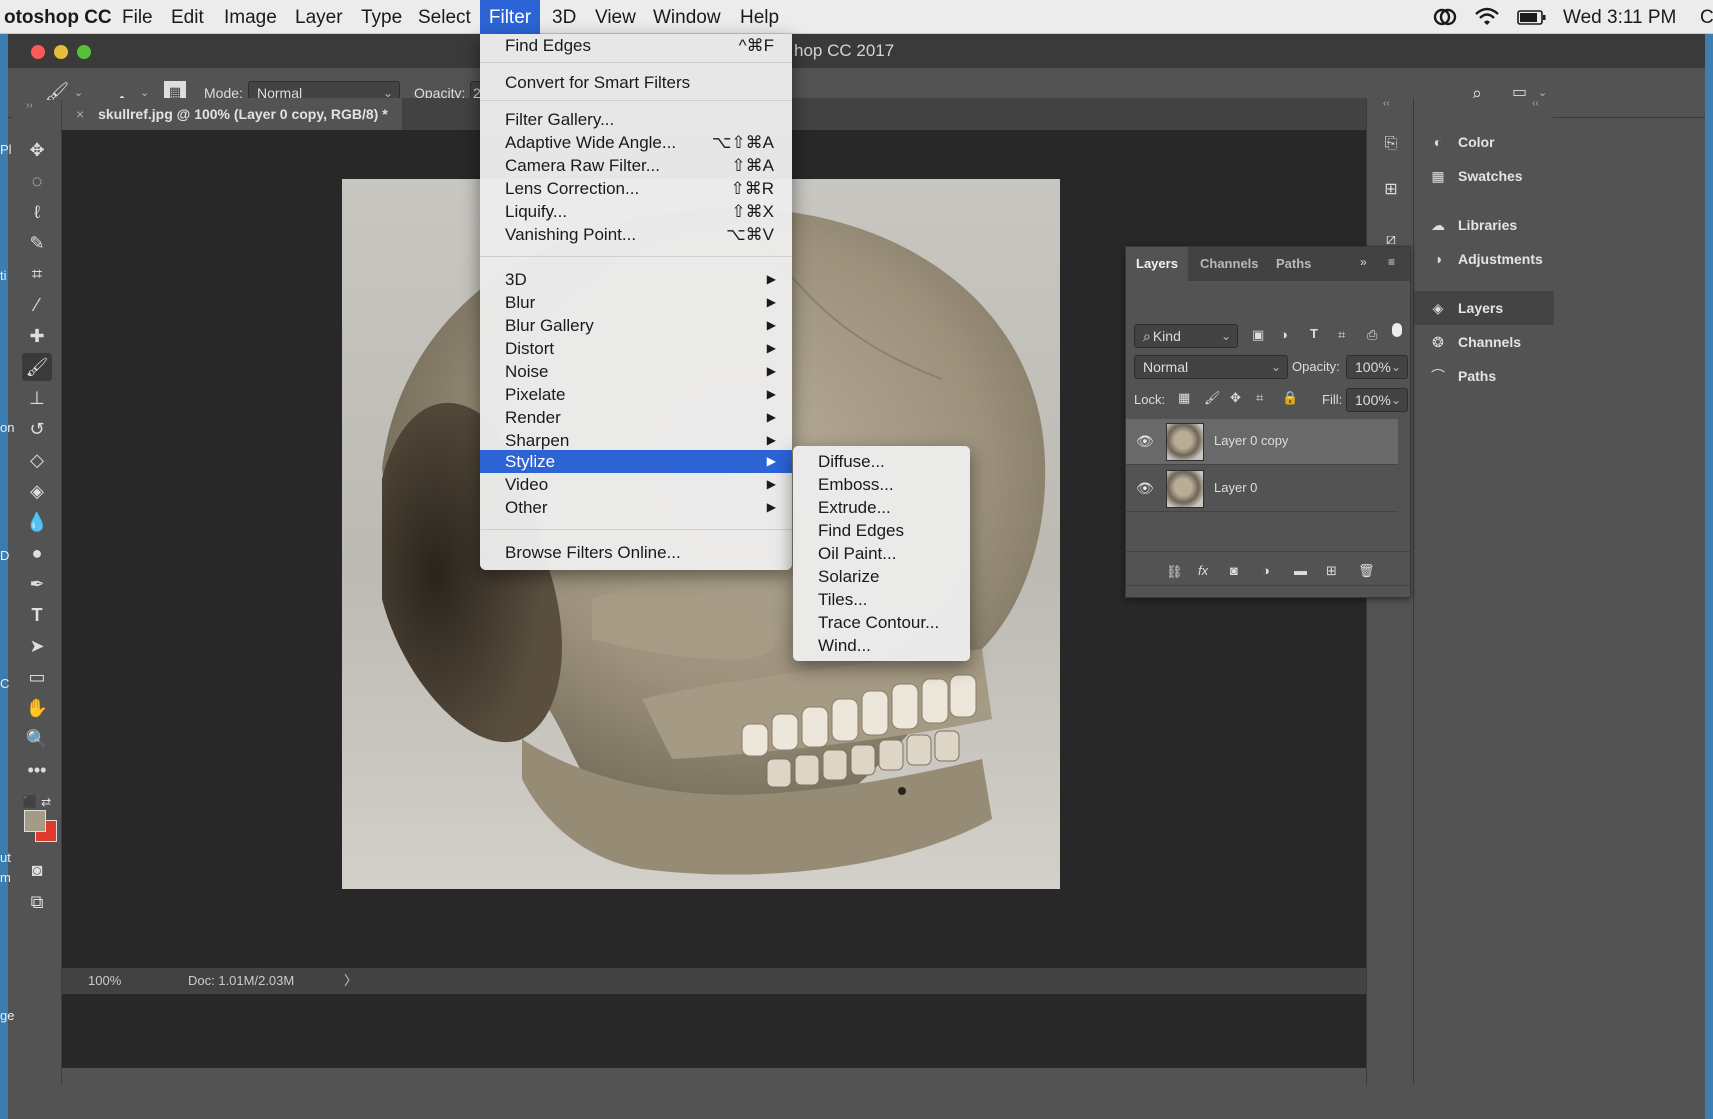 This screenshot has height=1119, width=1713. Describe the element at coordinates (636, 371) in the screenshot. I see `menu-item-noise: Noise ▶` at that location.